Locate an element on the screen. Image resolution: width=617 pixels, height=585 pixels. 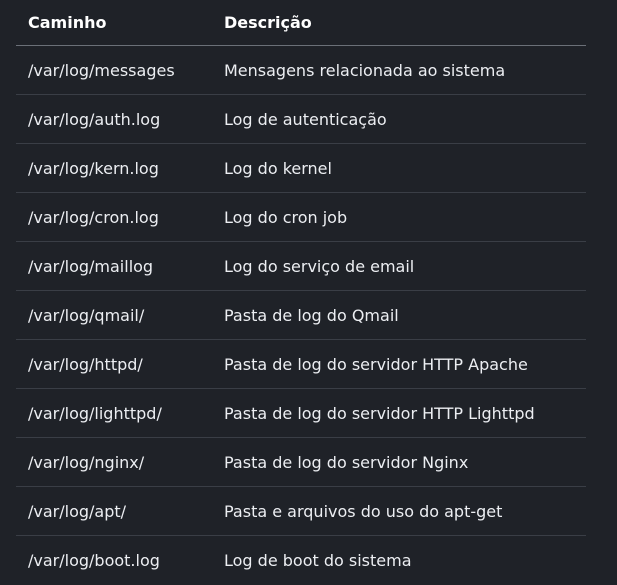
path-cell: /var/log/maillog is located at coordinates (91, 266).